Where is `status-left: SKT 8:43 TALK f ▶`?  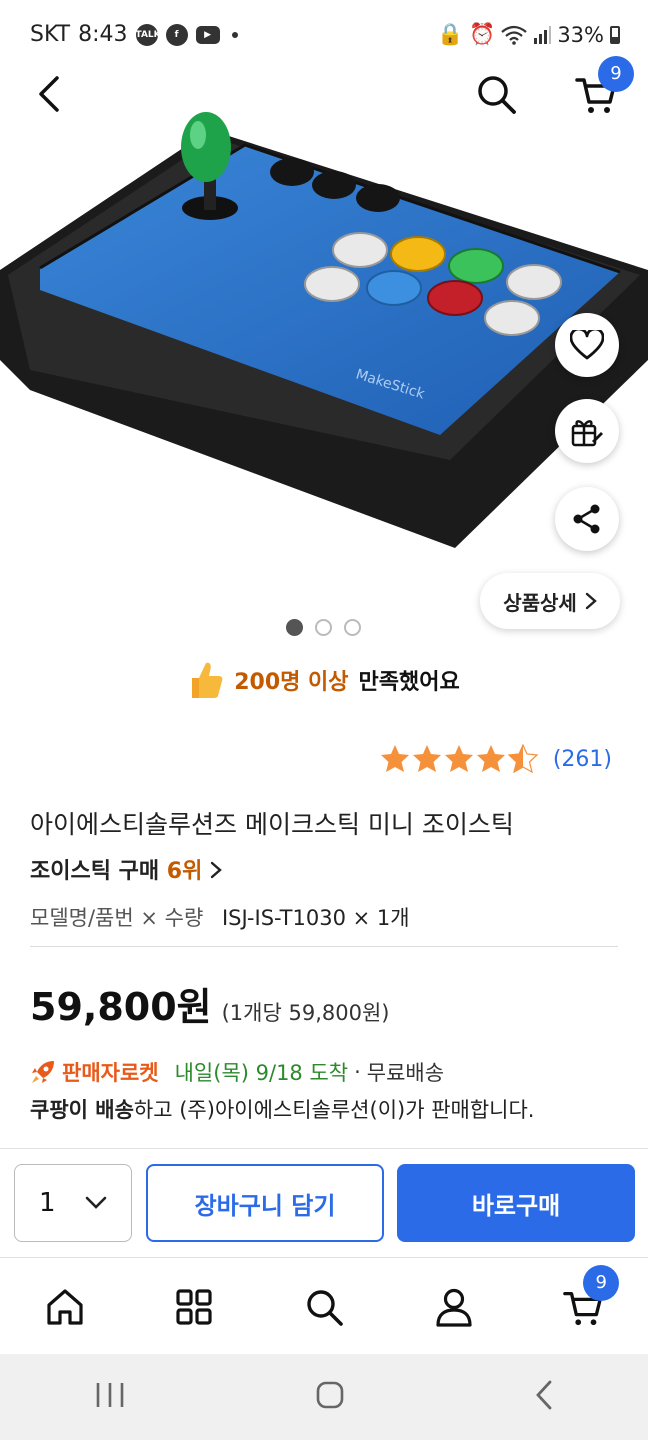 status-left: SKT 8:43 TALK f ▶ is located at coordinates (134, 34).